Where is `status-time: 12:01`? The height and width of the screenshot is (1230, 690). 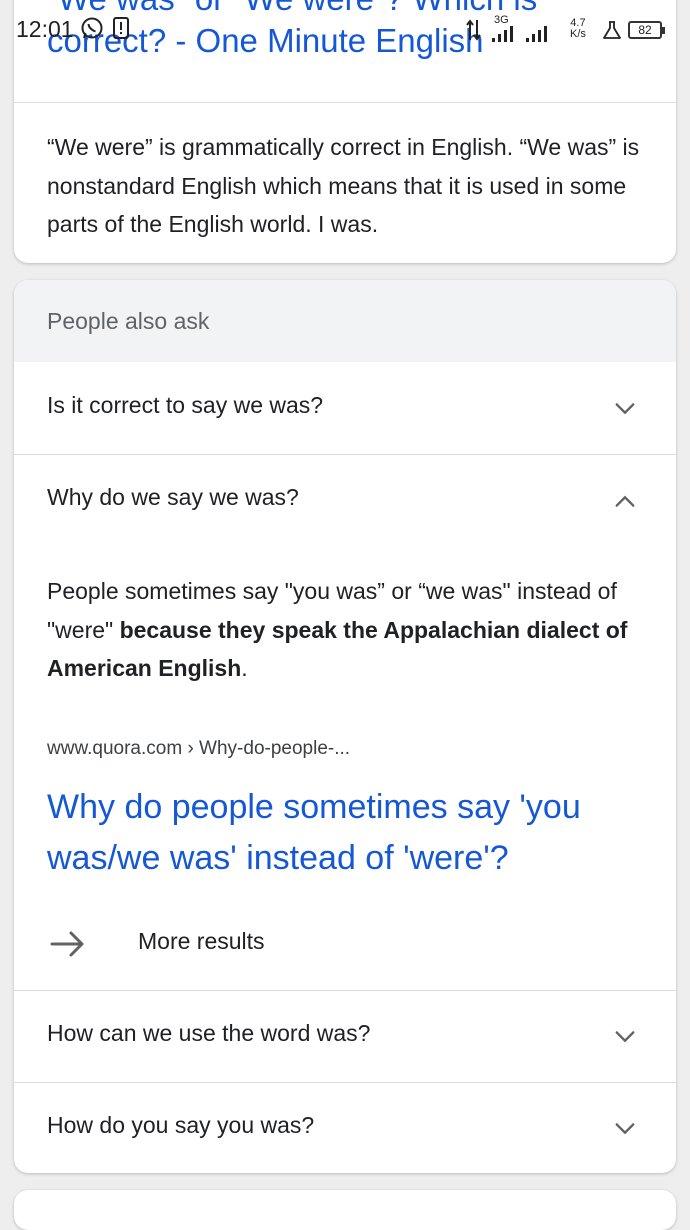 status-time: 12:01 is located at coordinates (45, 29).